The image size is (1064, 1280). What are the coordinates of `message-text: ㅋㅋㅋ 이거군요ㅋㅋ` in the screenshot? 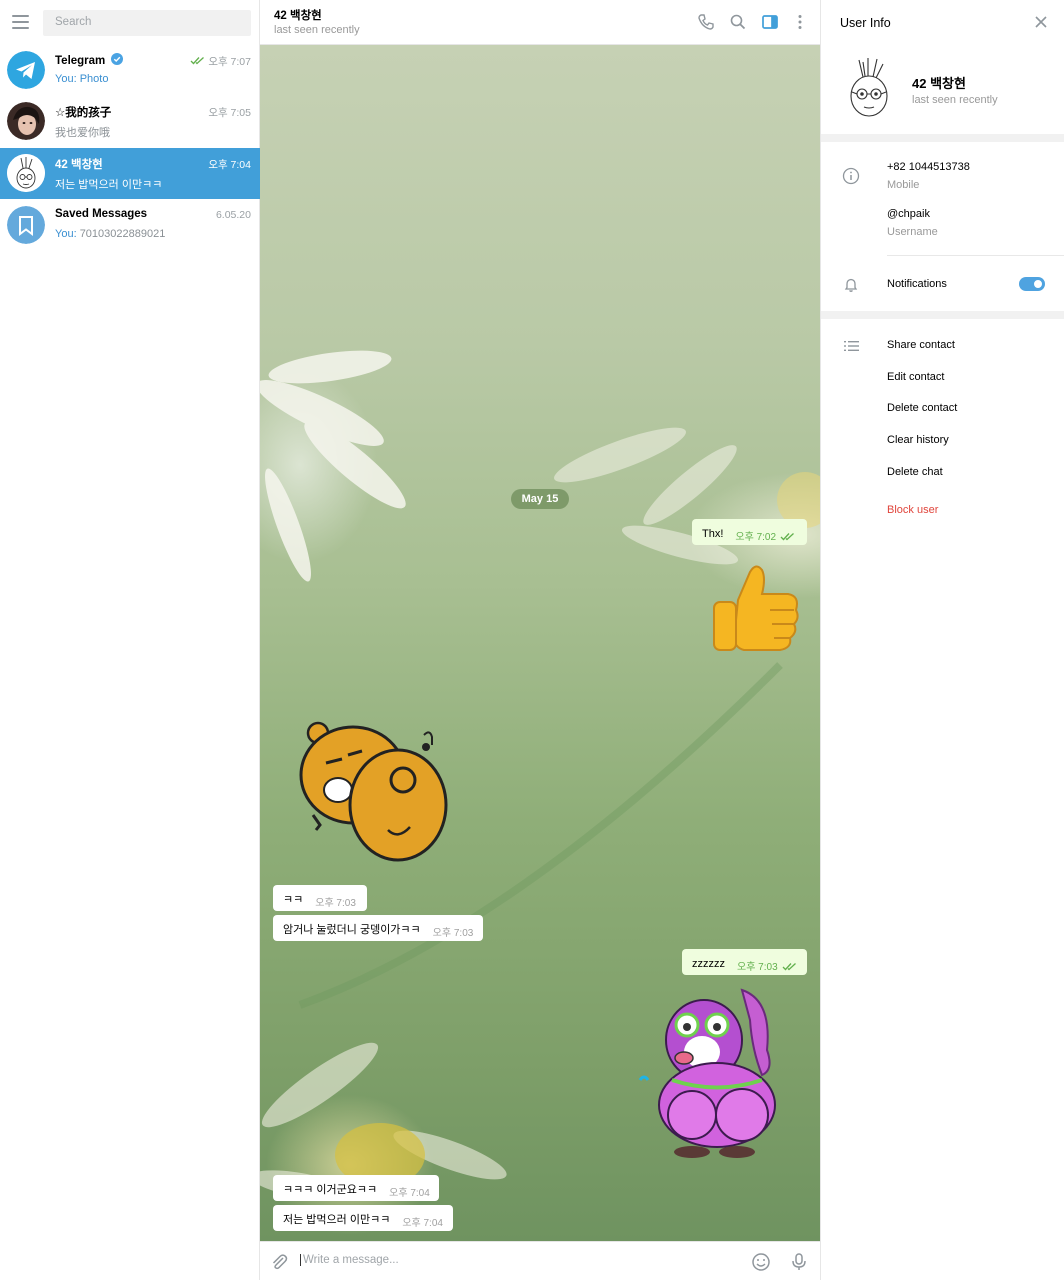 It's located at (330, 1190).